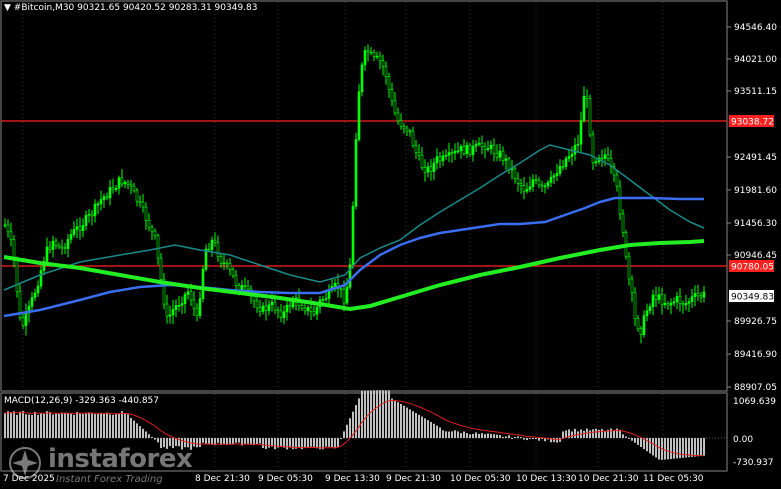 The height and width of the screenshot is (489, 781). What do you see at coordinates (673, 479) in the screenshot?
I see `time-axis-label: 11 Dec 05:30` at bounding box center [673, 479].